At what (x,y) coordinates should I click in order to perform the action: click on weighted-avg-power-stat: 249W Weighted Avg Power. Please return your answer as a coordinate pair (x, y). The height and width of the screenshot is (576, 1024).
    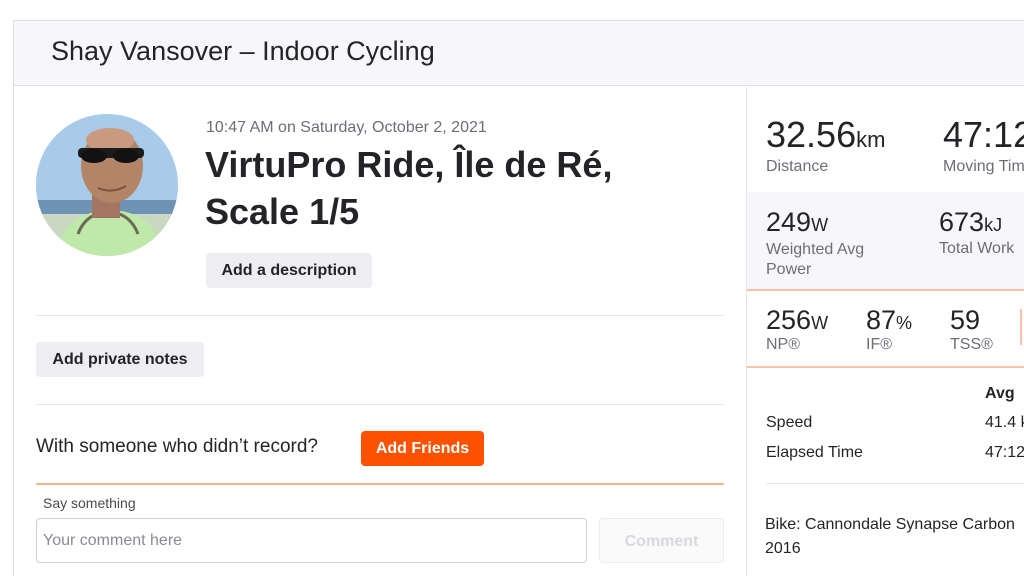
    Looking at the image, I should click on (831, 243).